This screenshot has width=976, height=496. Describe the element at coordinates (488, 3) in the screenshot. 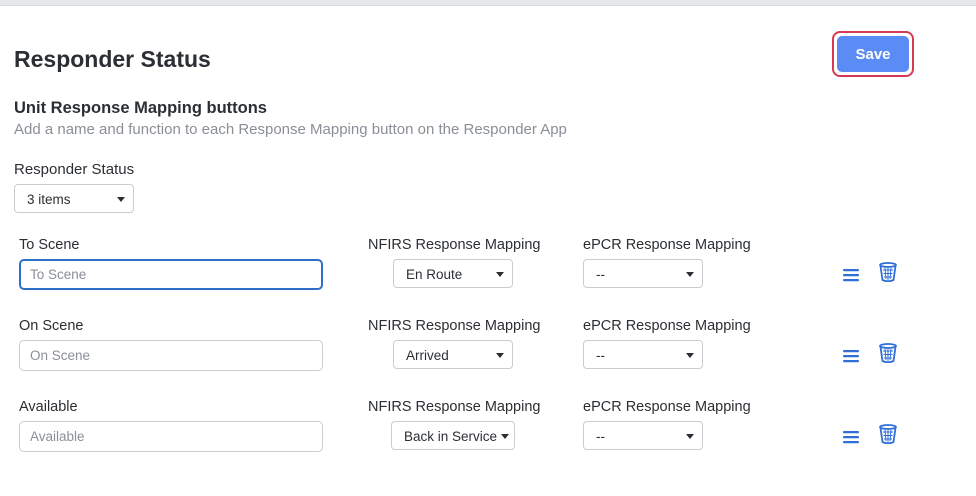

I see `top-bar` at that location.